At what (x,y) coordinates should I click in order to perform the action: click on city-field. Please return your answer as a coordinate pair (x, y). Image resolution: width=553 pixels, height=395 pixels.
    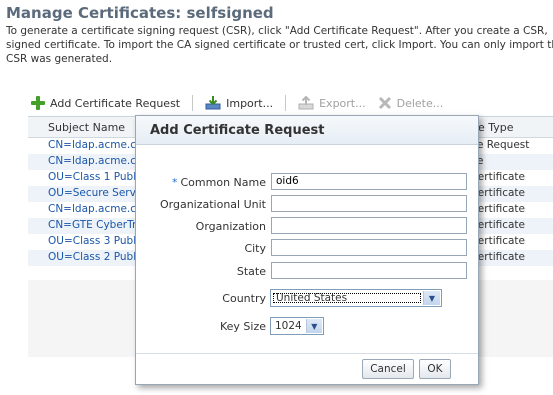
    Looking at the image, I should click on (369, 247).